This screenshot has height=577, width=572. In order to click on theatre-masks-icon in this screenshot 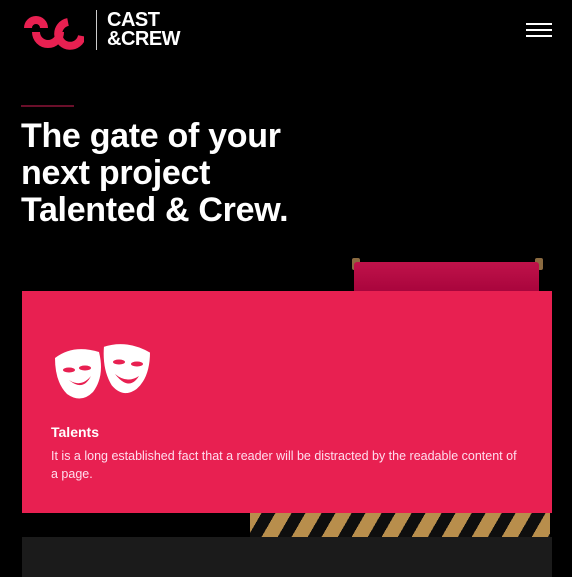, I will do `click(104, 370)`.